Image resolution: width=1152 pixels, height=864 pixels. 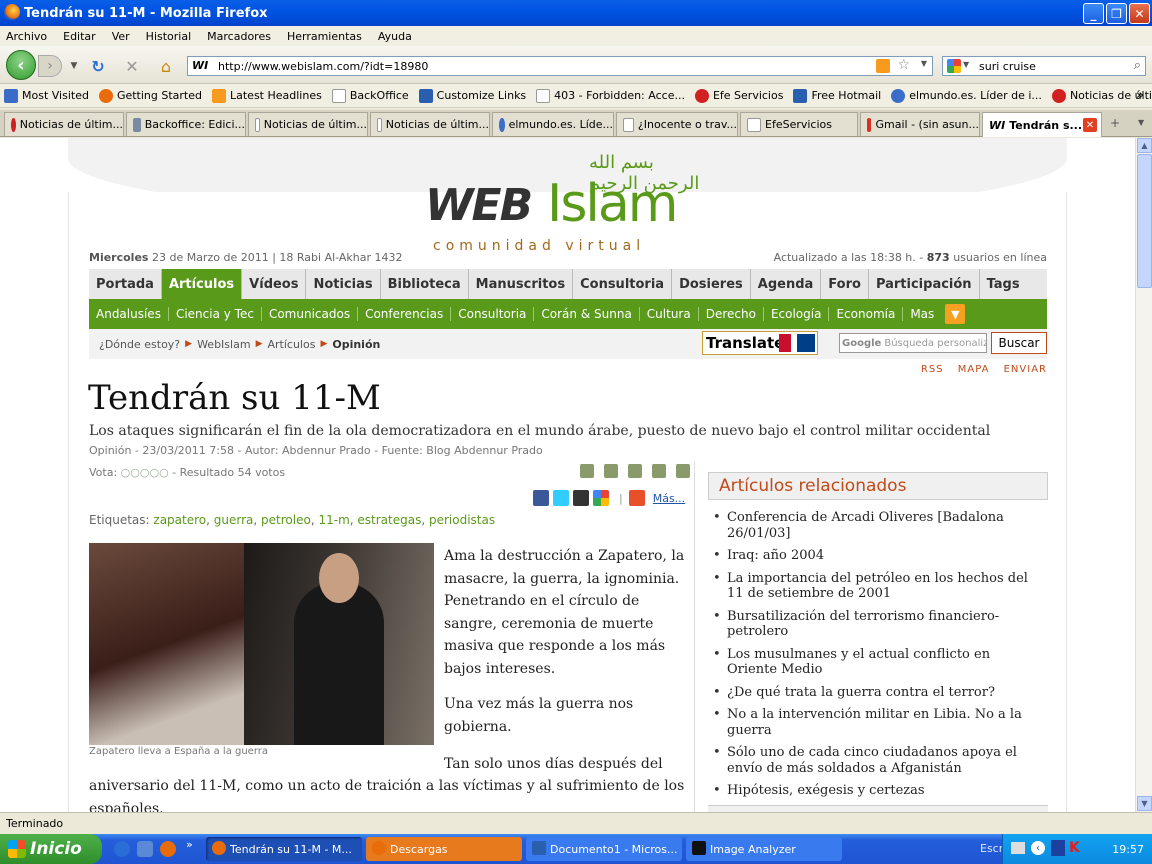 What do you see at coordinates (202, 284) in the screenshot?
I see `nav-articulos: Artículos` at bounding box center [202, 284].